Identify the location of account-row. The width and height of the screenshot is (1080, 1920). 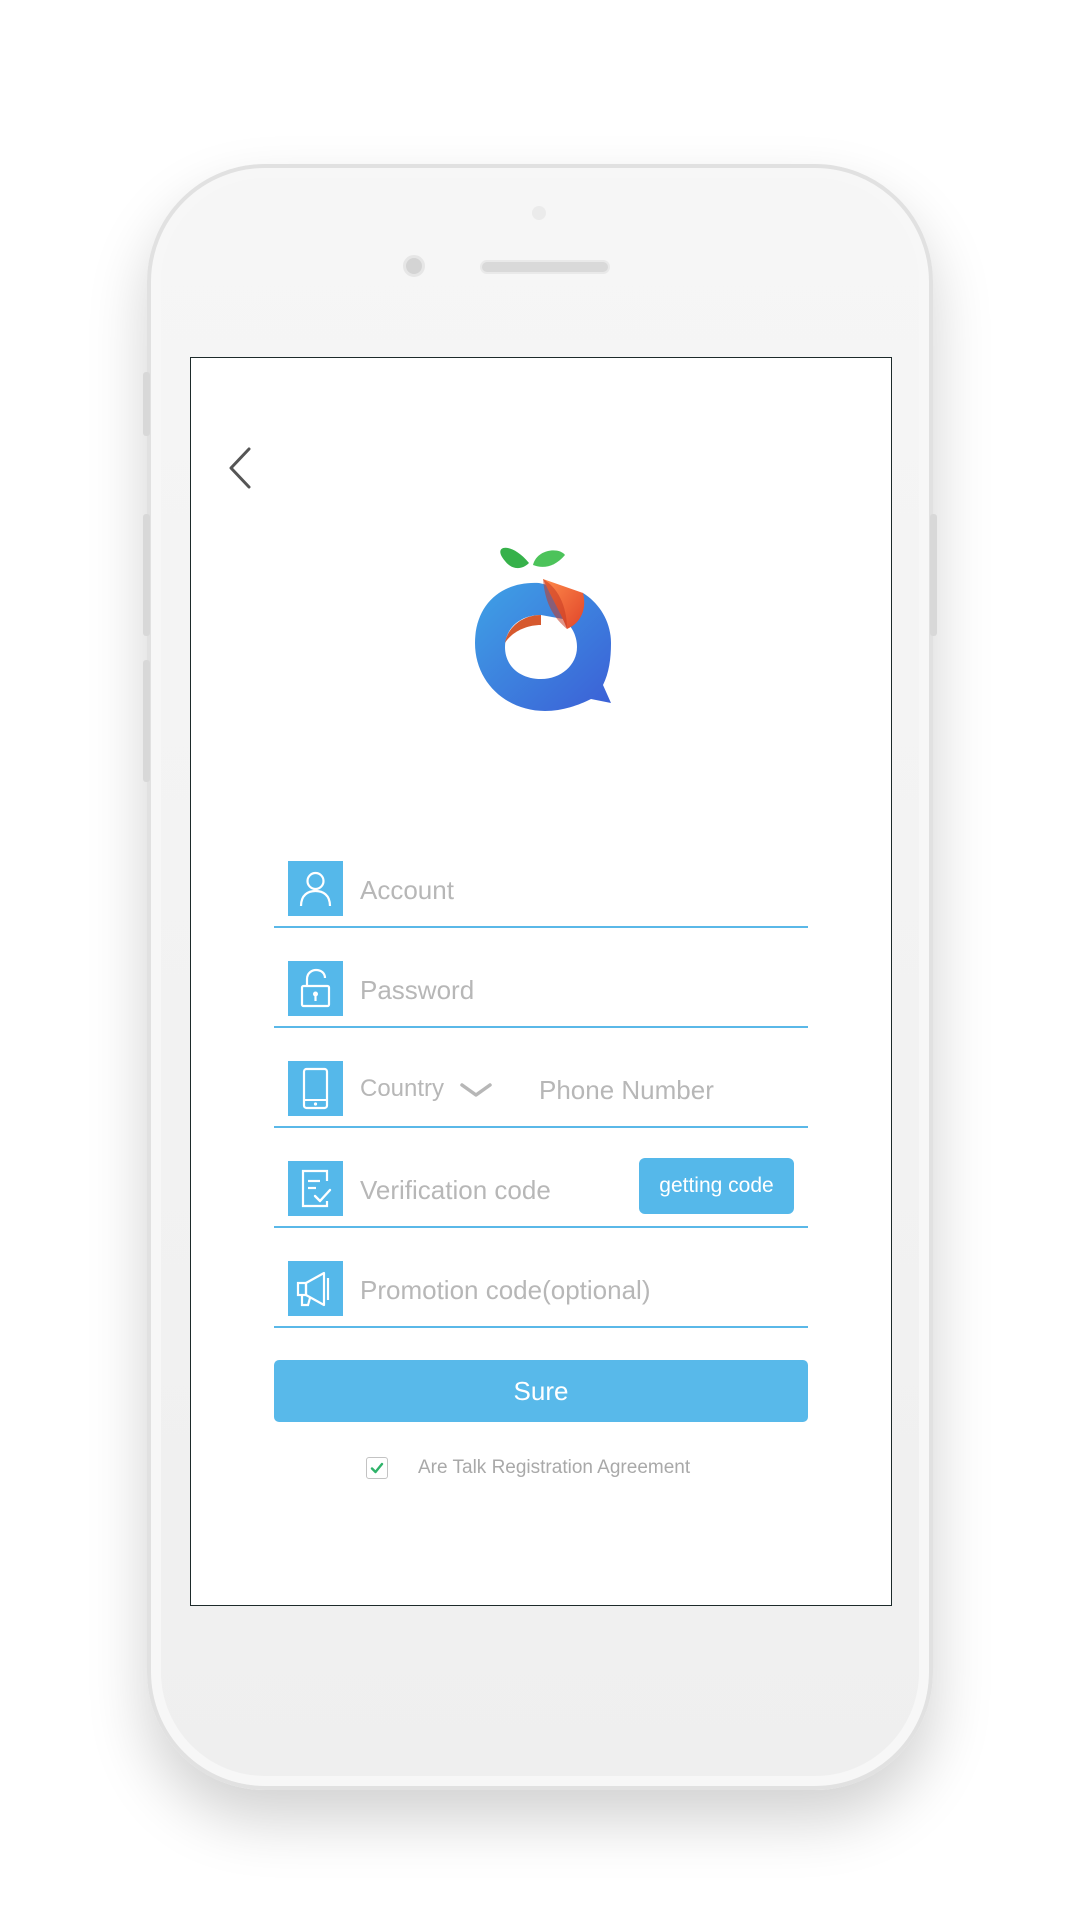
(541, 878).